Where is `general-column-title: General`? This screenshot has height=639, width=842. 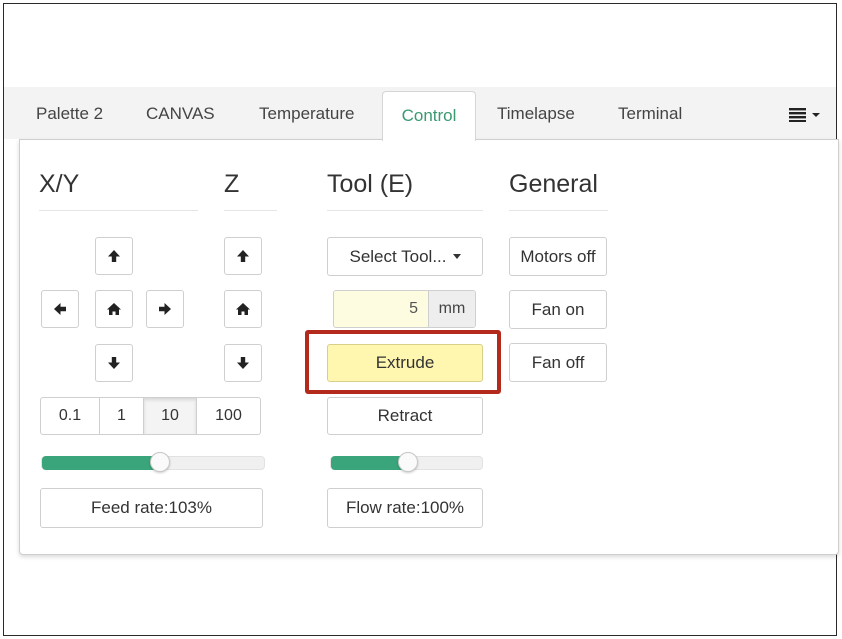 general-column-title: General is located at coordinates (553, 184).